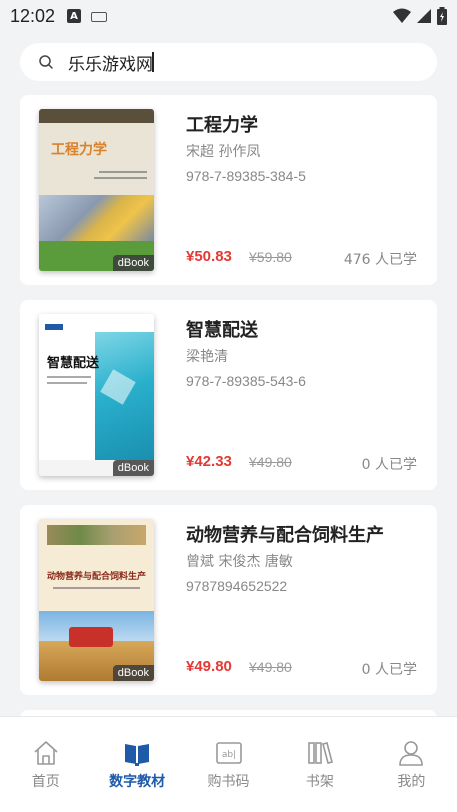  I want to click on cover-title: 动物营养与配合饲料生产, so click(96, 577).